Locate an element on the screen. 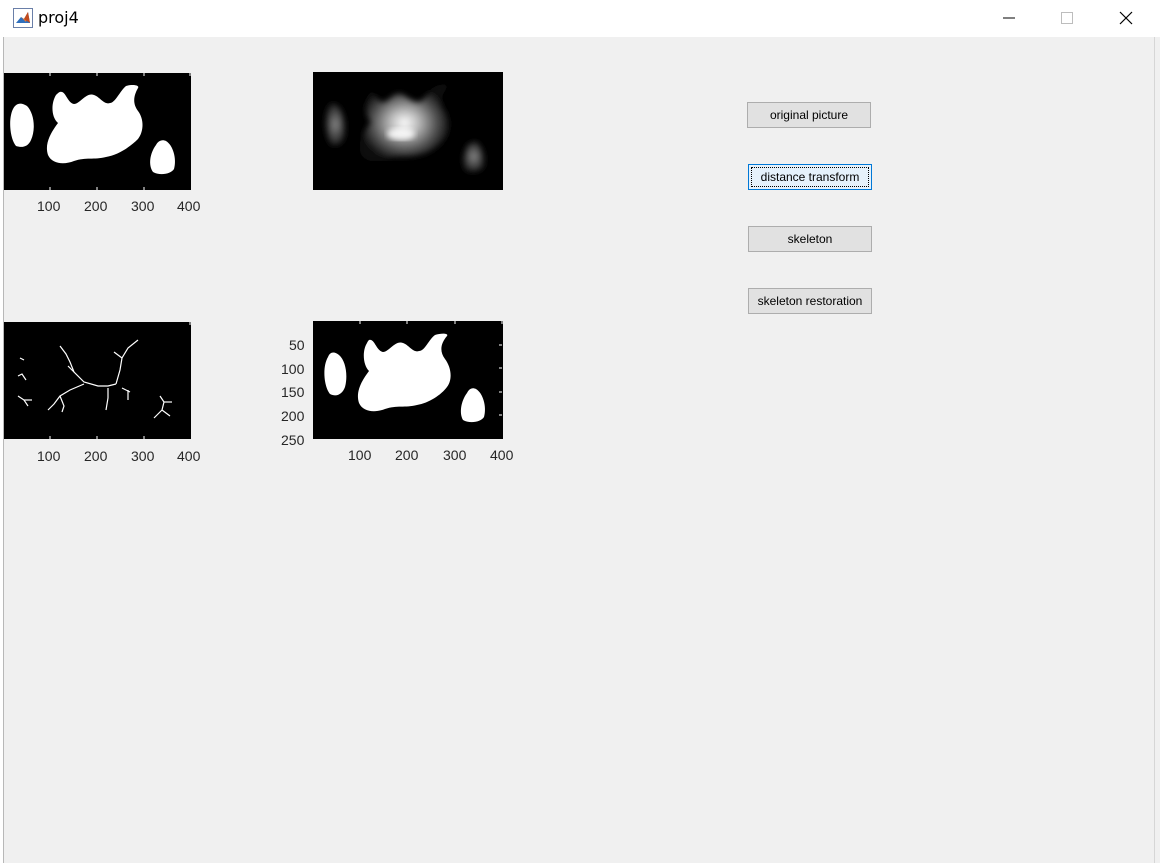 The image size is (1160, 863). axes-original-picture is located at coordinates (97, 131).